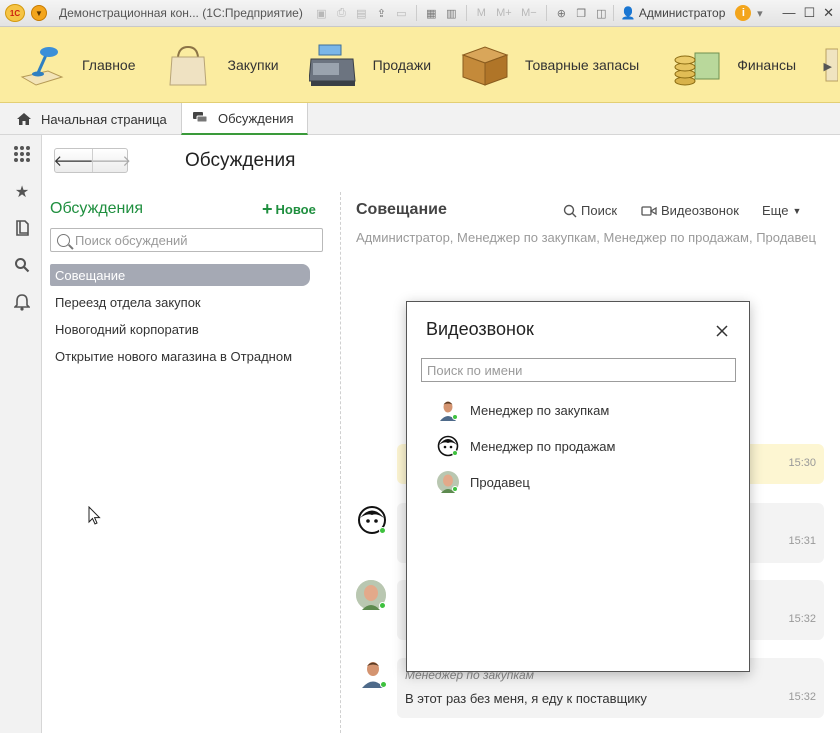  Describe the element at coordinates (480, 329) in the screenshot. I see `dialog-title: Видеозвонок` at that location.